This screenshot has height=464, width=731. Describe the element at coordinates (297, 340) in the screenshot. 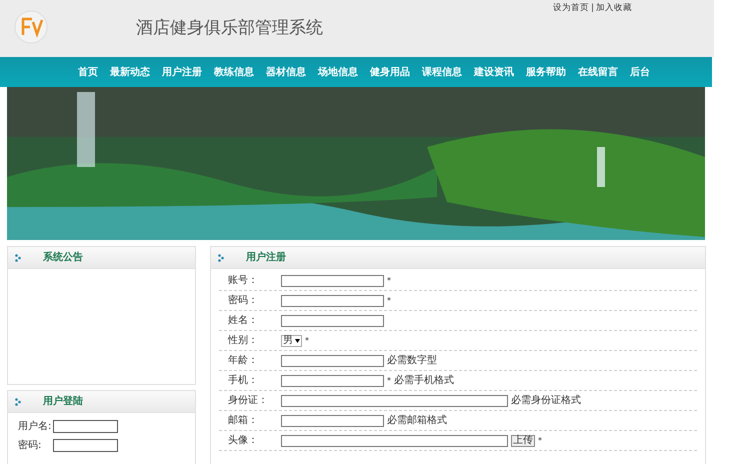

I see `caret-icon` at that location.